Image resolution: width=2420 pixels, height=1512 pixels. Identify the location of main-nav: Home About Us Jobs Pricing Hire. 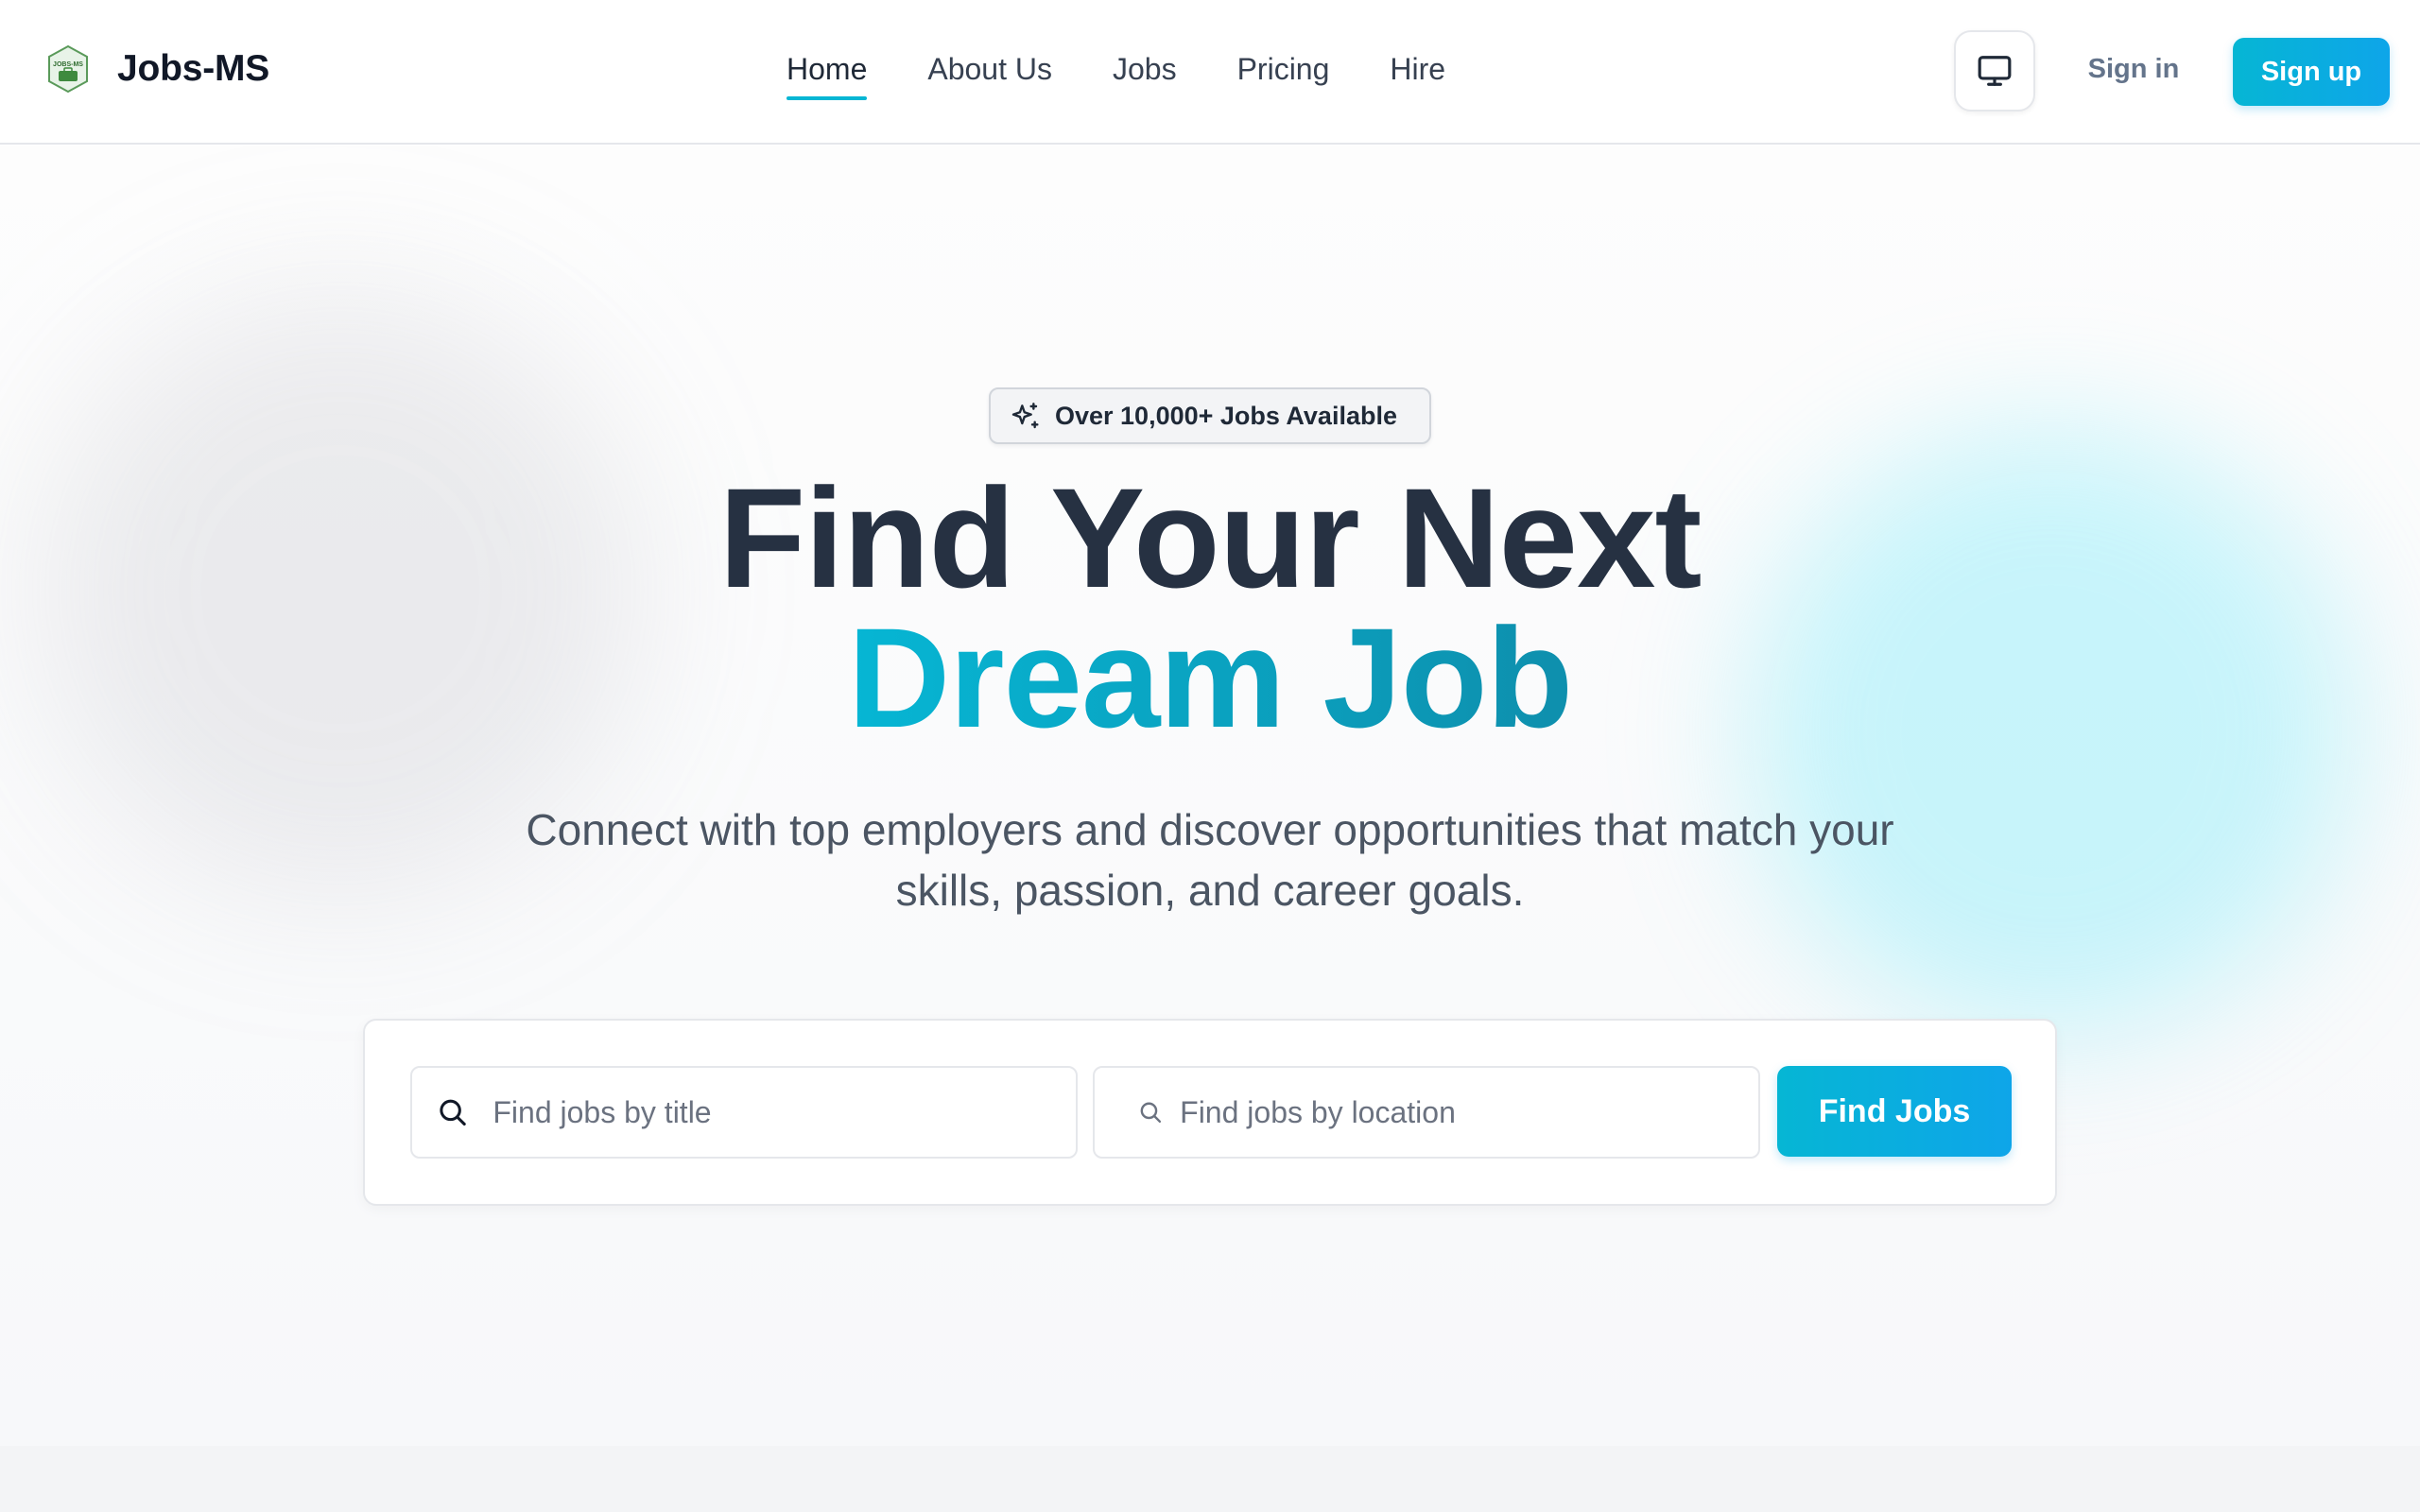
(1115, 75).